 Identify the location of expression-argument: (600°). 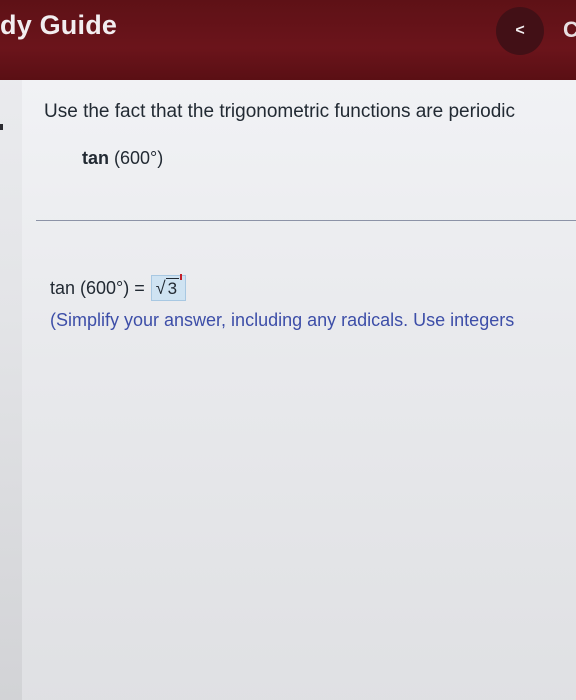
(136, 158).